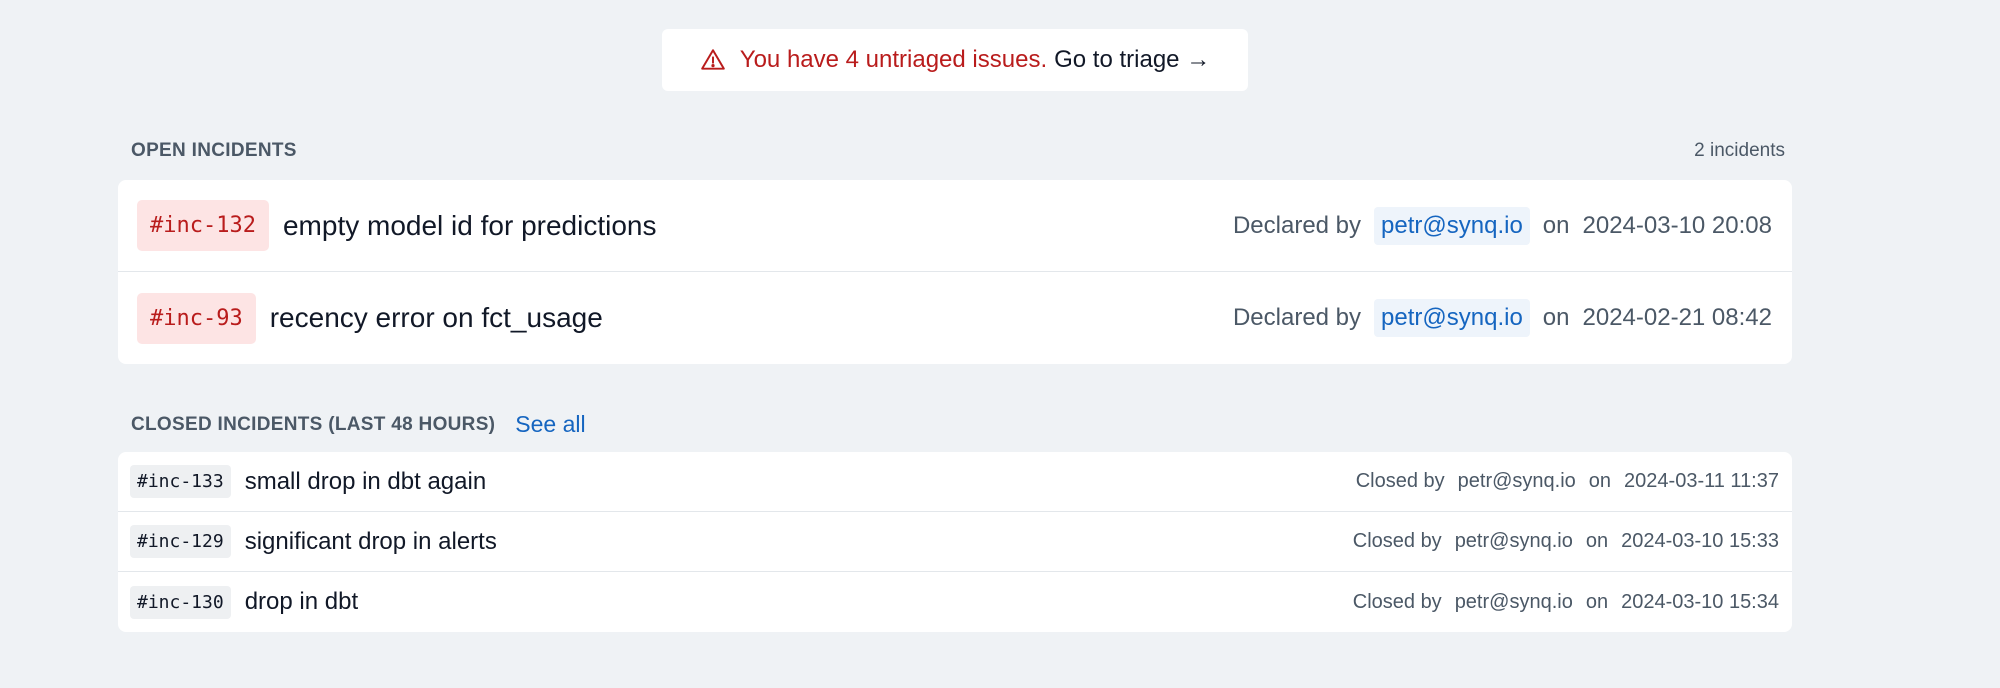  What do you see at coordinates (180, 602) in the screenshot?
I see `incident-id-badge: #inc-130` at bounding box center [180, 602].